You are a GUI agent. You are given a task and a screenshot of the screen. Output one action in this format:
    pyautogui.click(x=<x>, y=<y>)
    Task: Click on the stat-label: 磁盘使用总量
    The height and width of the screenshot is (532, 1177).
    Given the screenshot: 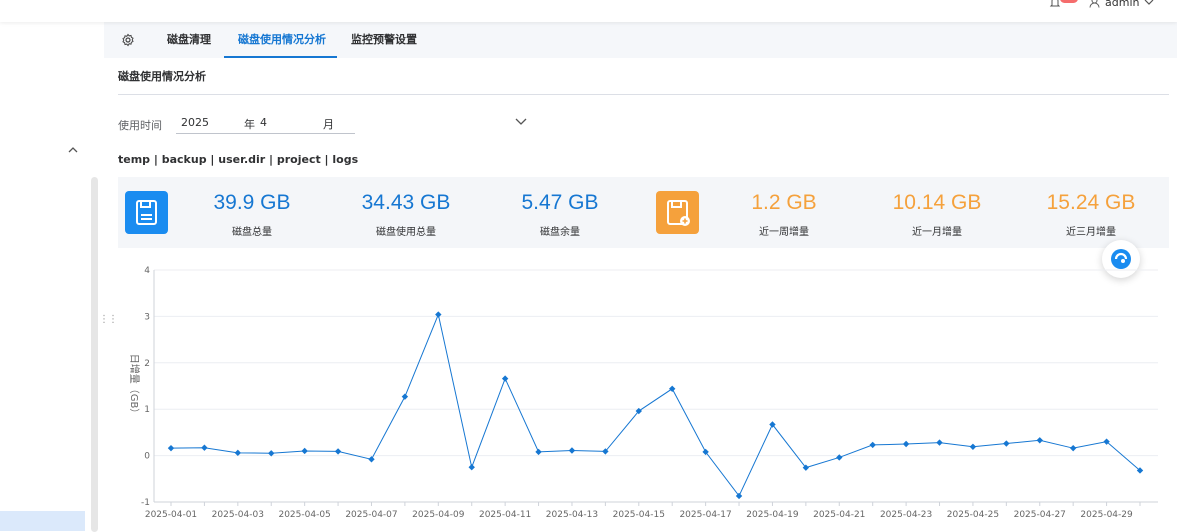 What is the action you would take?
    pyautogui.click(x=406, y=232)
    